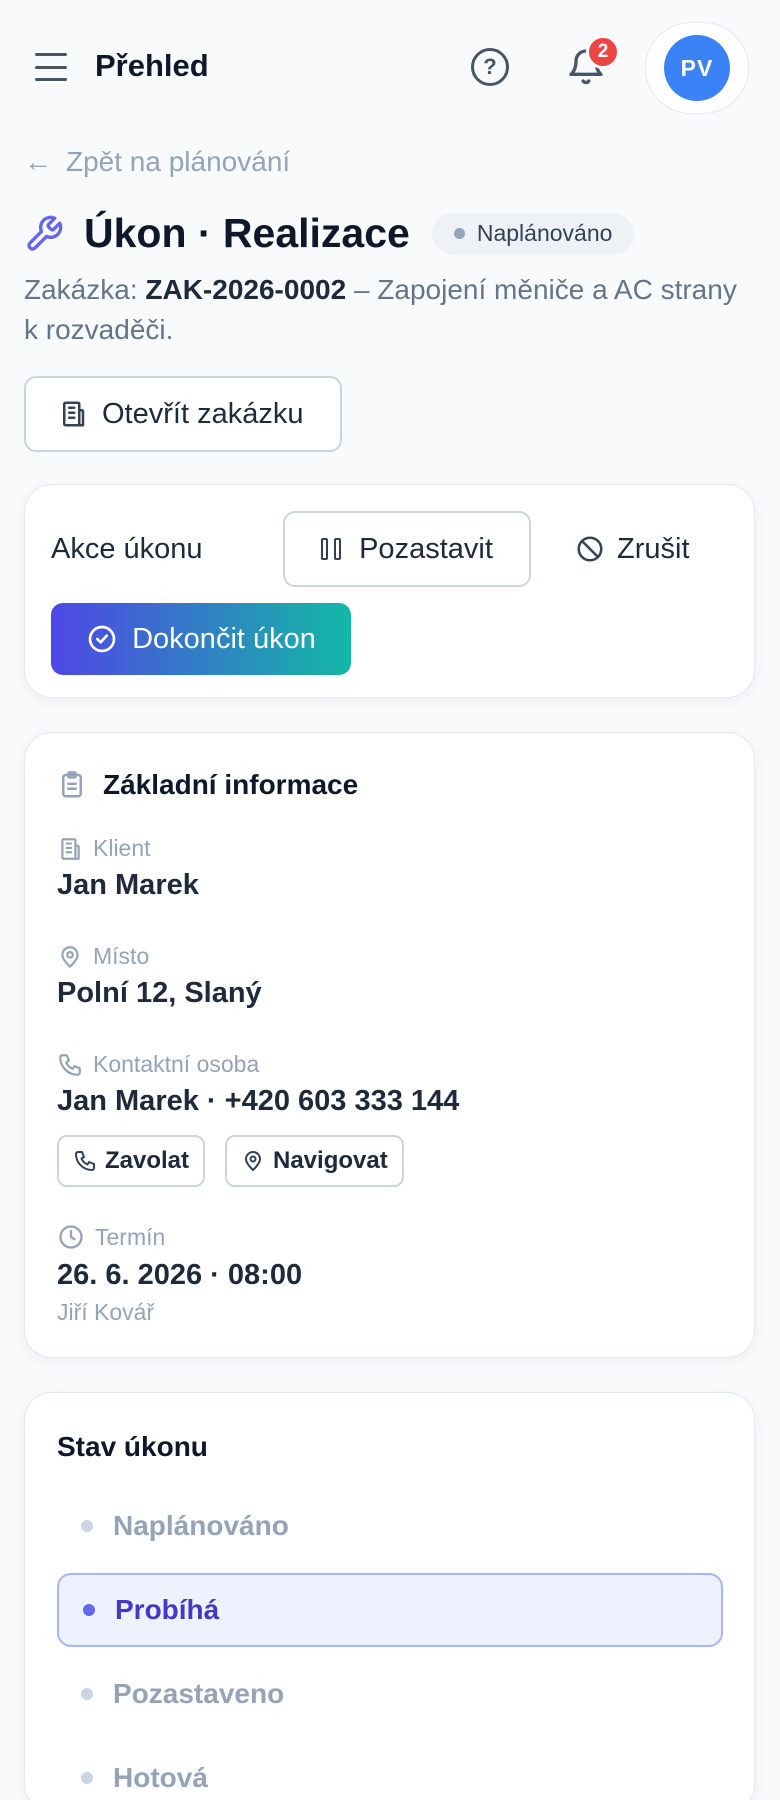  I want to click on client-label-text: Klient, so click(122, 848).